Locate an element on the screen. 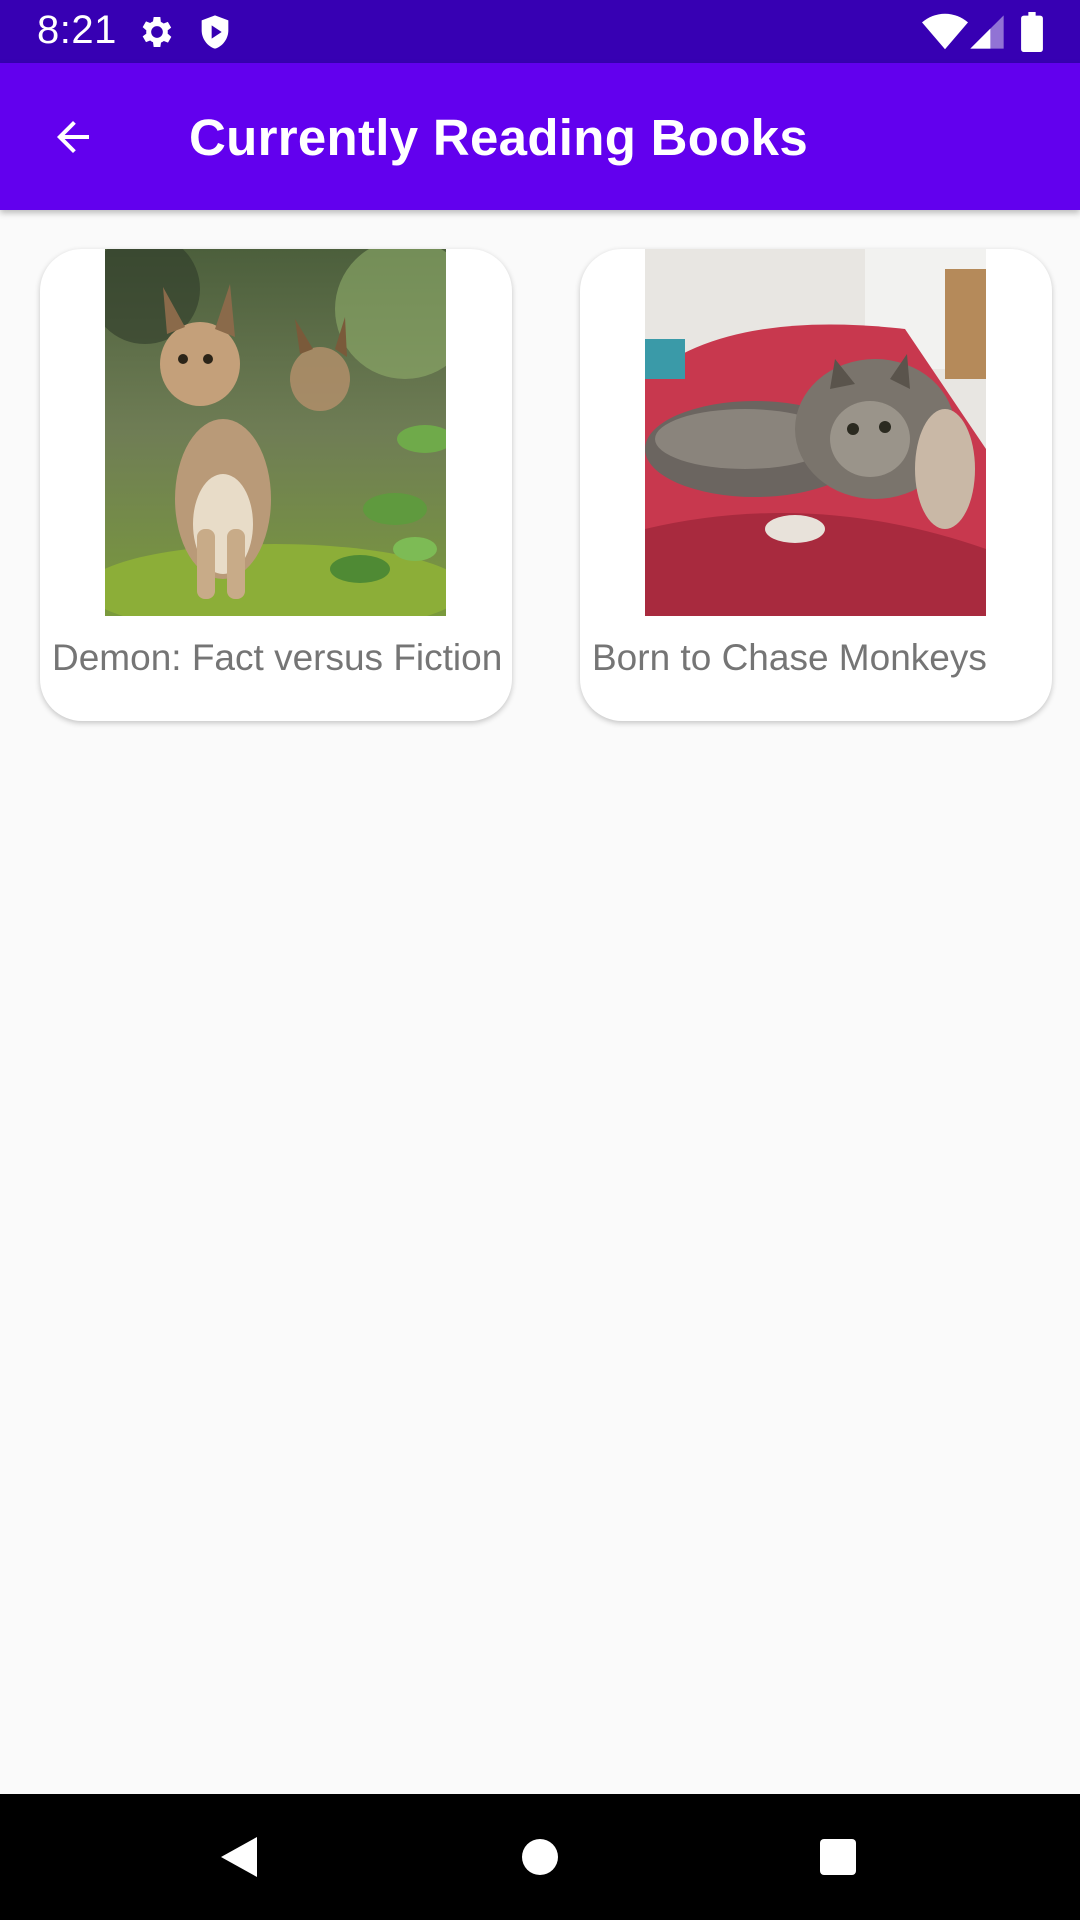  status-time: 8:21 is located at coordinates (77, 30).